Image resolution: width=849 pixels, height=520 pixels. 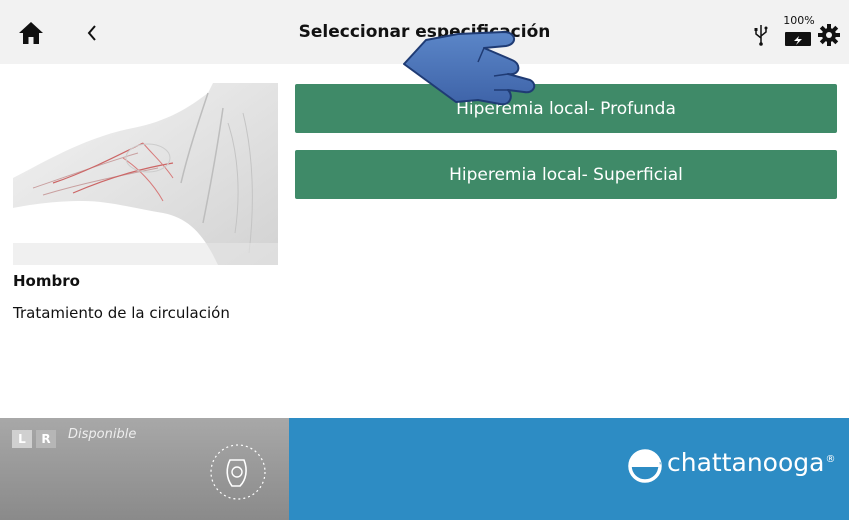 I want to click on battery-indicator: 100%, so click(x=799, y=32).